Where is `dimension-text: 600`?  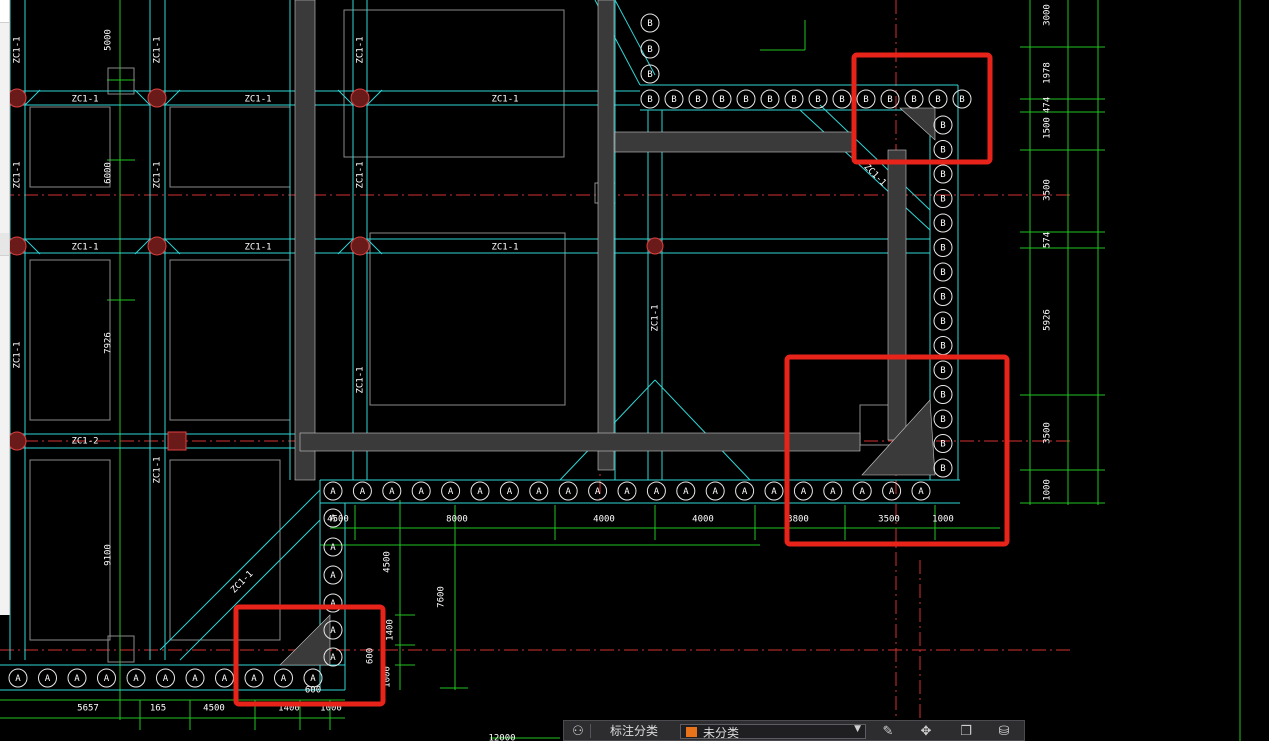 dimension-text: 600 is located at coordinates (313, 691).